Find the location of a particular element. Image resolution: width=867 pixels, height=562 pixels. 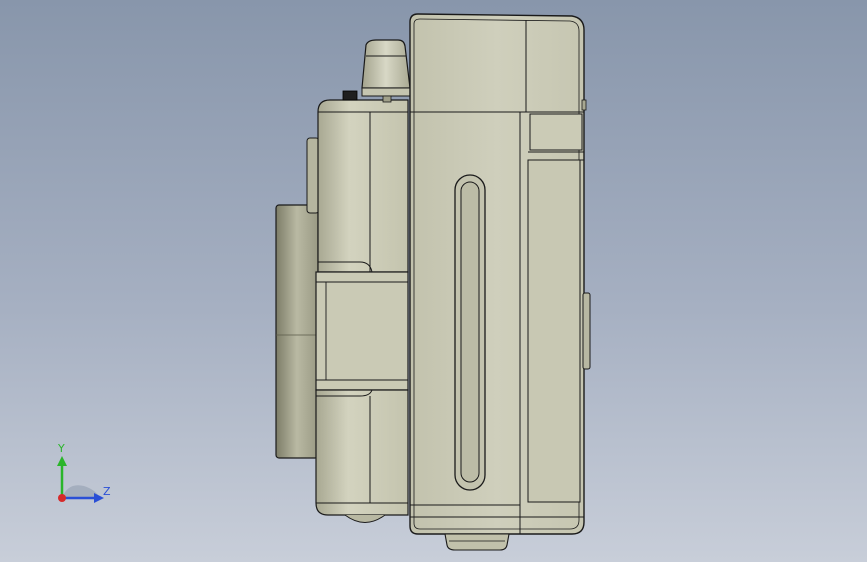

grip-upper-block is located at coordinates (363, 186).